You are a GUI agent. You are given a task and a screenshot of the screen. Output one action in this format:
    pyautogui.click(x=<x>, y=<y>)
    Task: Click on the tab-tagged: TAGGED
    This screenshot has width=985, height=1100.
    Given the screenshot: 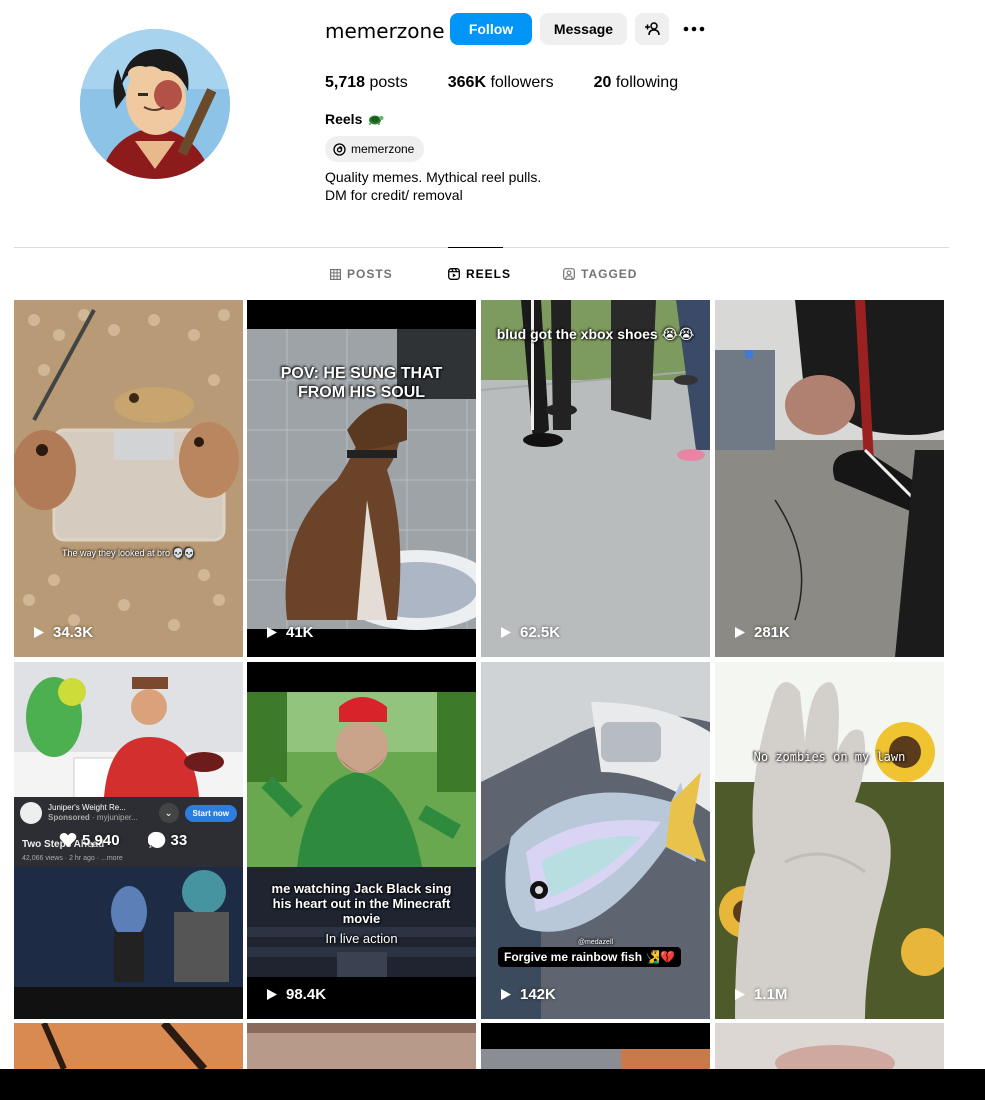 What is the action you would take?
    pyautogui.click(x=600, y=274)
    